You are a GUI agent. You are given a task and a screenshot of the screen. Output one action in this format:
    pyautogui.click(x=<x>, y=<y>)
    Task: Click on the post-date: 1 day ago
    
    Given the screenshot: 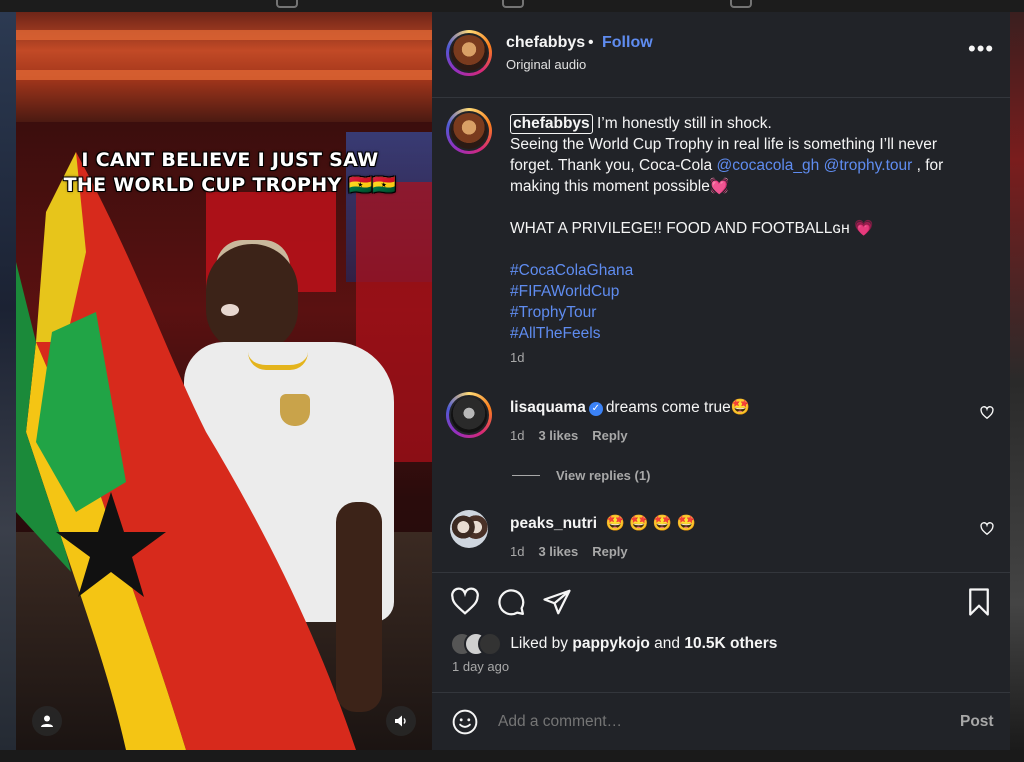 What is the action you would take?
    pyautogui.click(x=480, y=666)
    